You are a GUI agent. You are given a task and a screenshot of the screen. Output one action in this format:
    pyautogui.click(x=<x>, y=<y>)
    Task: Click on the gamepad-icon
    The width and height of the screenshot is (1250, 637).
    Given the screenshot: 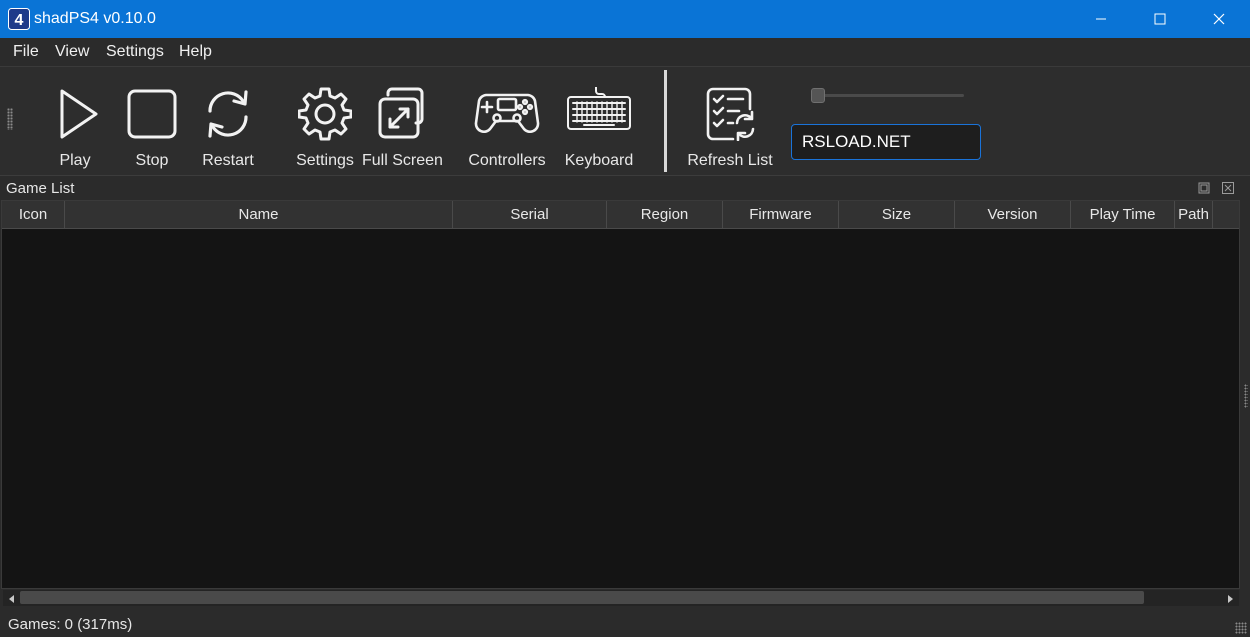 What is the action you would take?
    pyautogui.click(x=507, y=113)
    